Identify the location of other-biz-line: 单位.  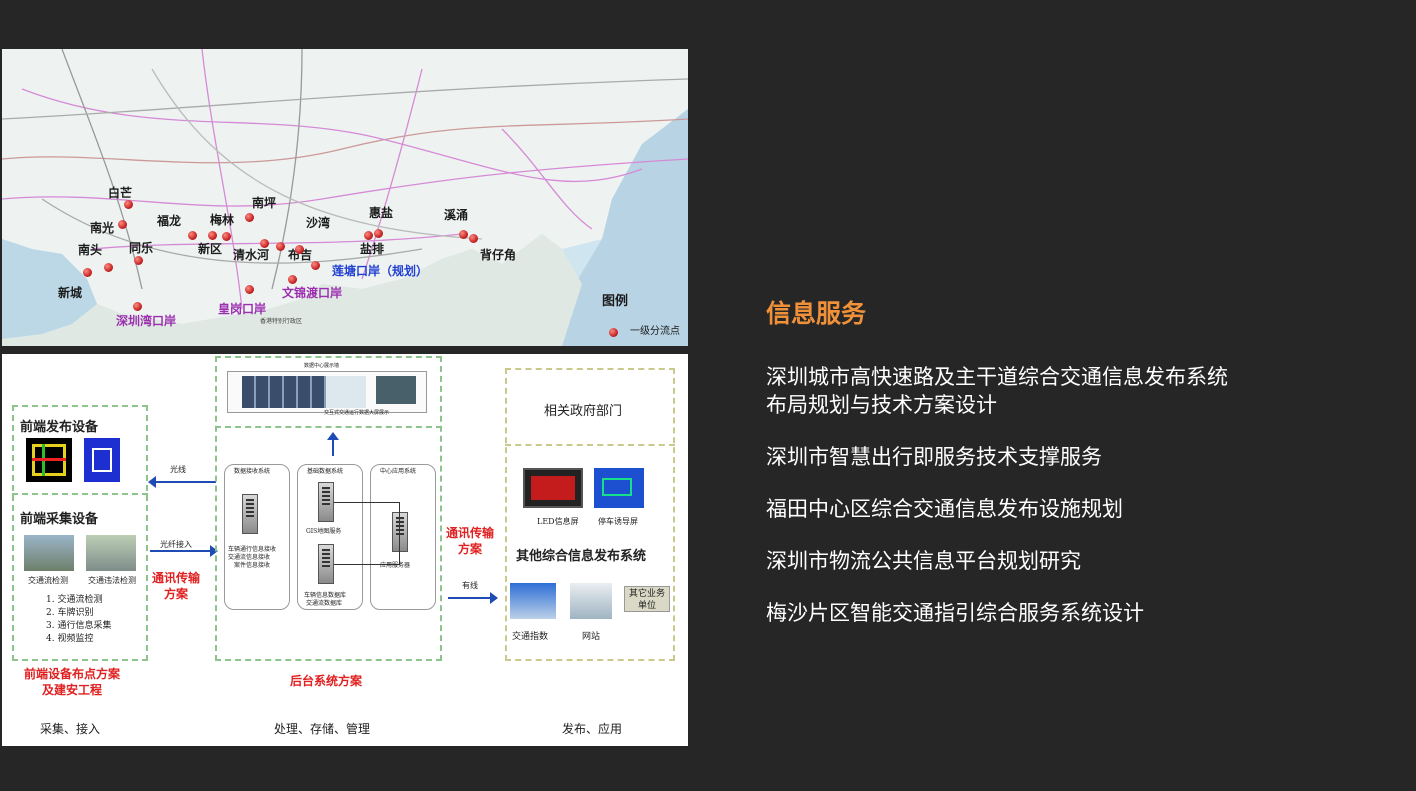
(646, 606).